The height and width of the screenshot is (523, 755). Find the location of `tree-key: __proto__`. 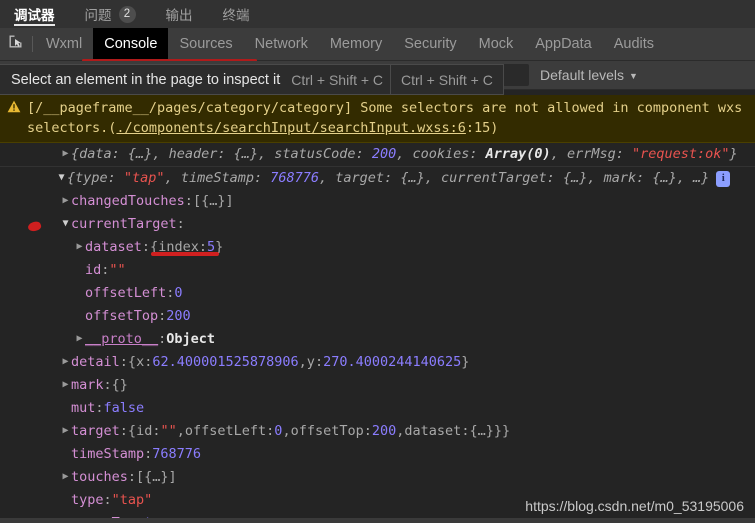

tree-key: __proto__ is located at coordinates (122, 339).